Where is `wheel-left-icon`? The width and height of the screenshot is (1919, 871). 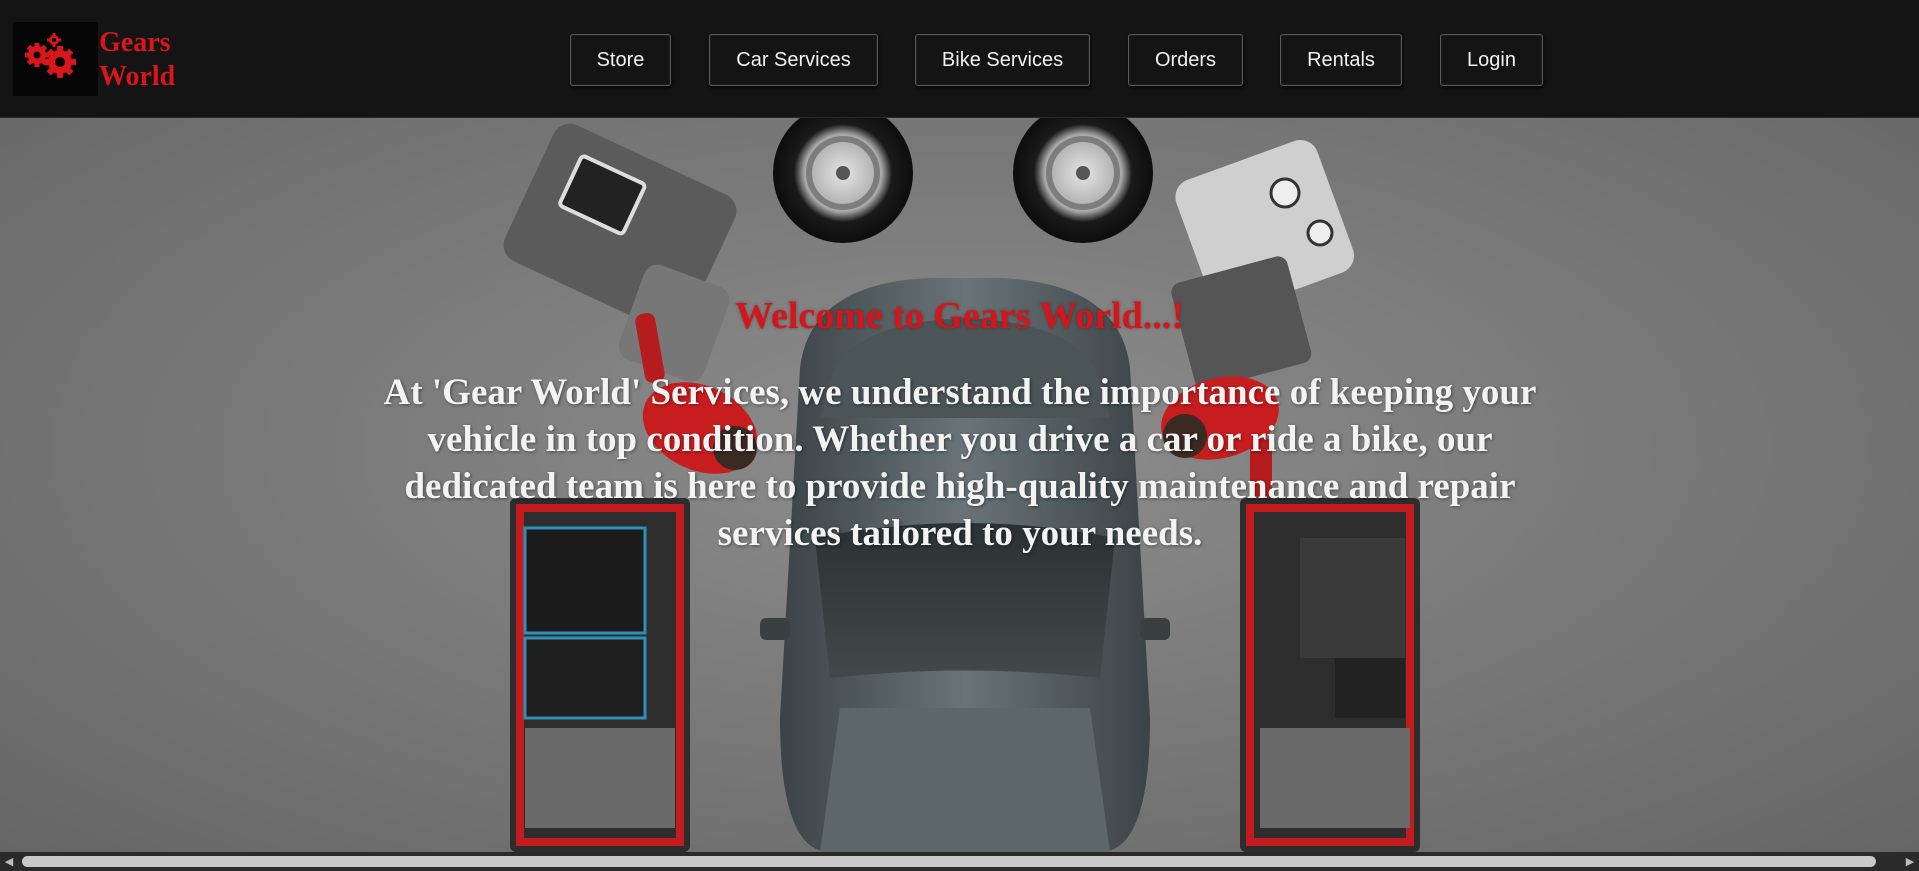 wheel-left-icon is located at coordinates (843, 180).